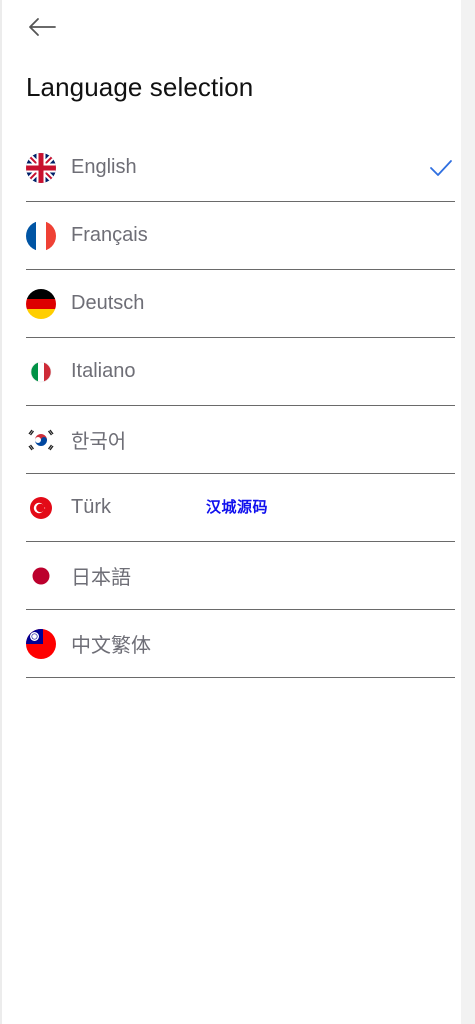  Describe the element at coordinates (108, 303) in the screenshot. I see `language-label: Deutsch` at that location.